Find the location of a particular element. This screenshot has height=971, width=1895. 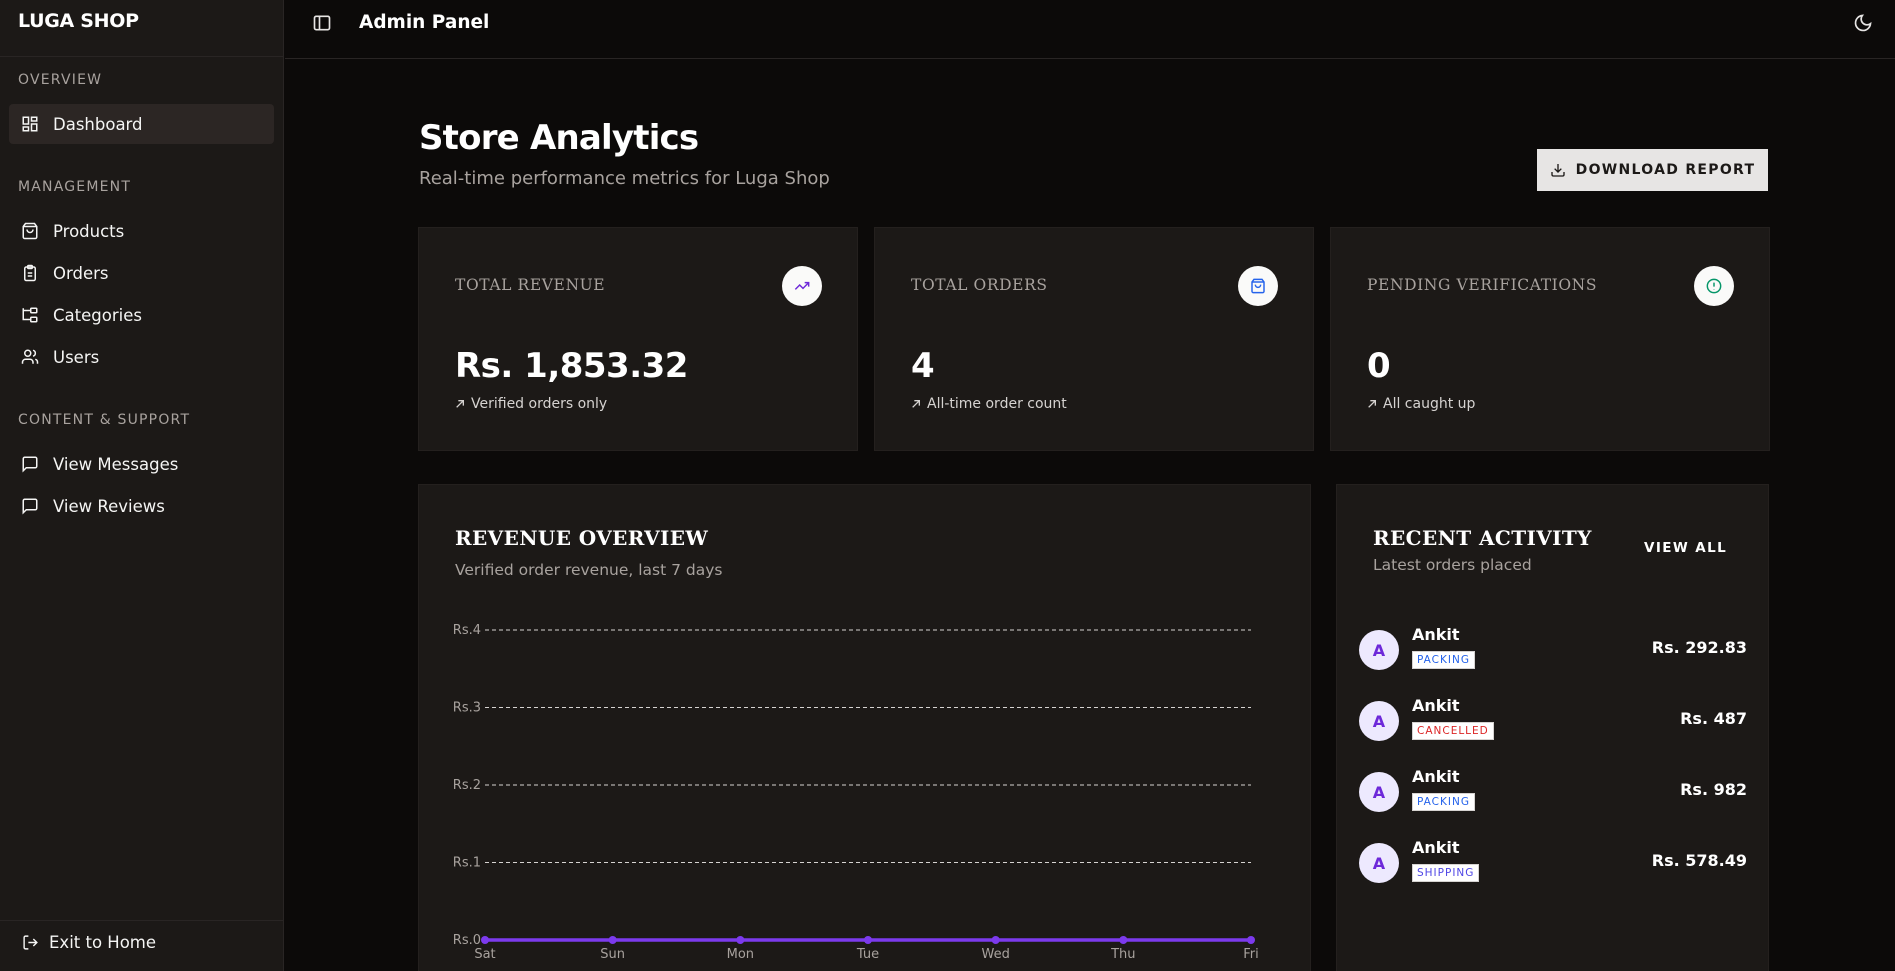

activity-row: A Ankit PACKING Rs. 982 is located at coordinates (1553, 792).